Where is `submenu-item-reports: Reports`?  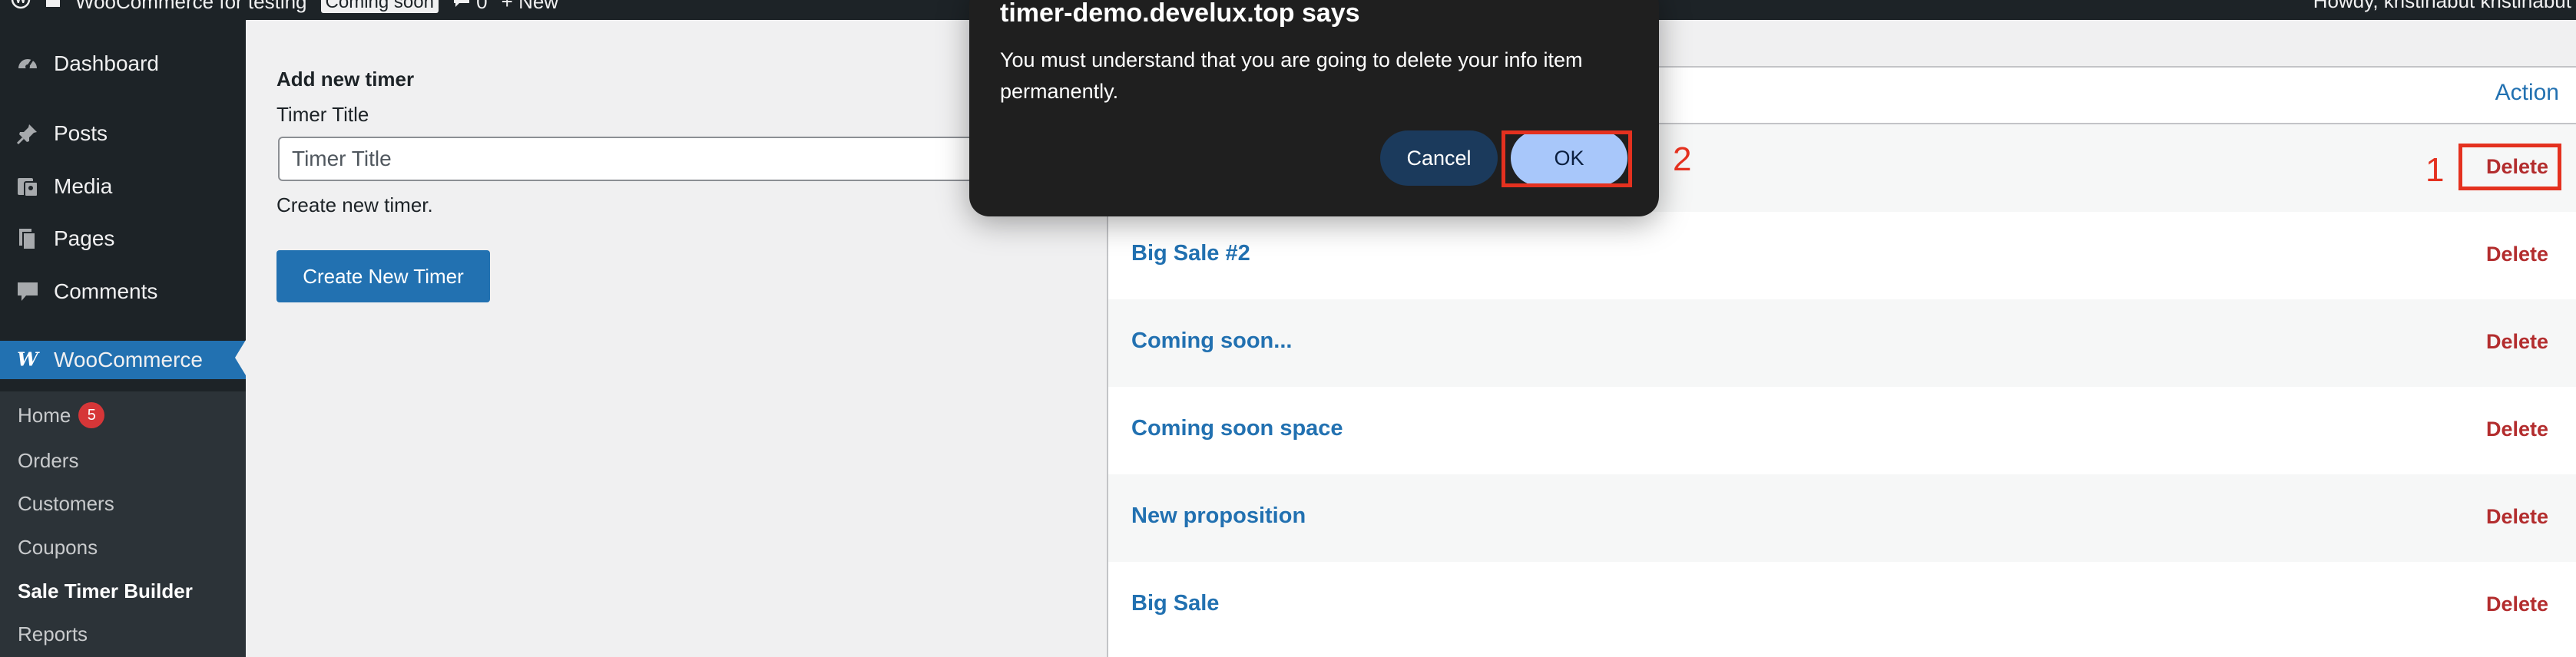
submenu-item-reports: Reports is located at coordinates (53, 634).